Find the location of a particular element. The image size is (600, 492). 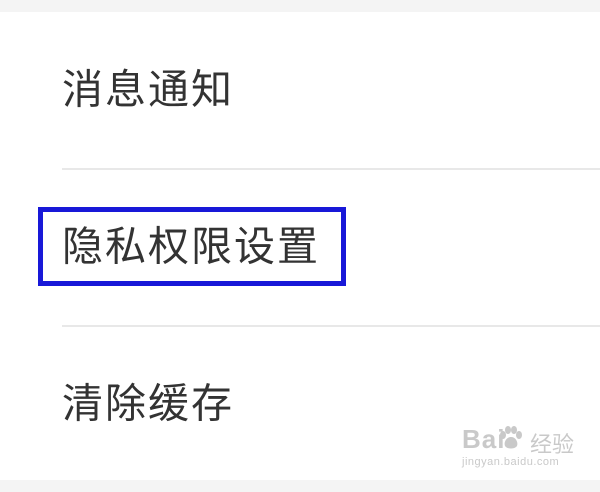

top-spacer is located at coordinates (300, 6).